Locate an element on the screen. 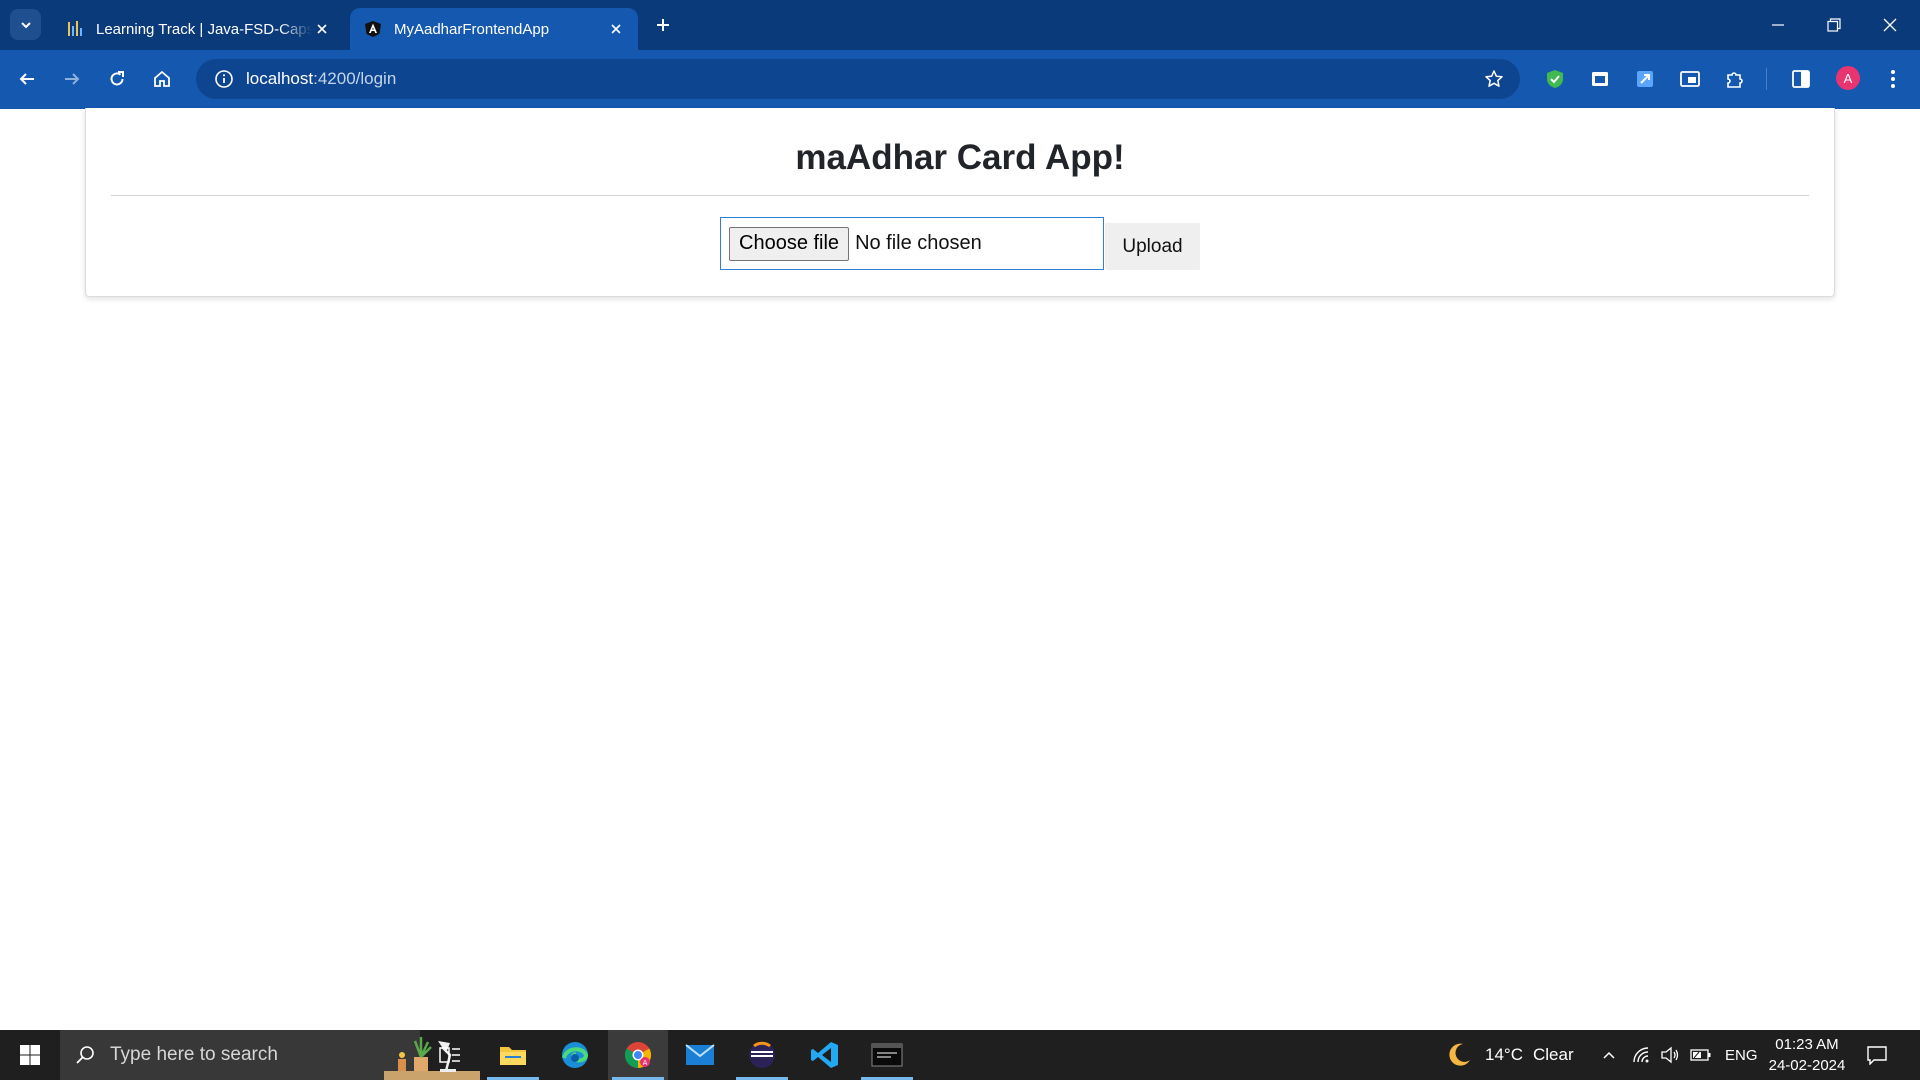  chrome-app: A is located at coordinates (638, 1055).